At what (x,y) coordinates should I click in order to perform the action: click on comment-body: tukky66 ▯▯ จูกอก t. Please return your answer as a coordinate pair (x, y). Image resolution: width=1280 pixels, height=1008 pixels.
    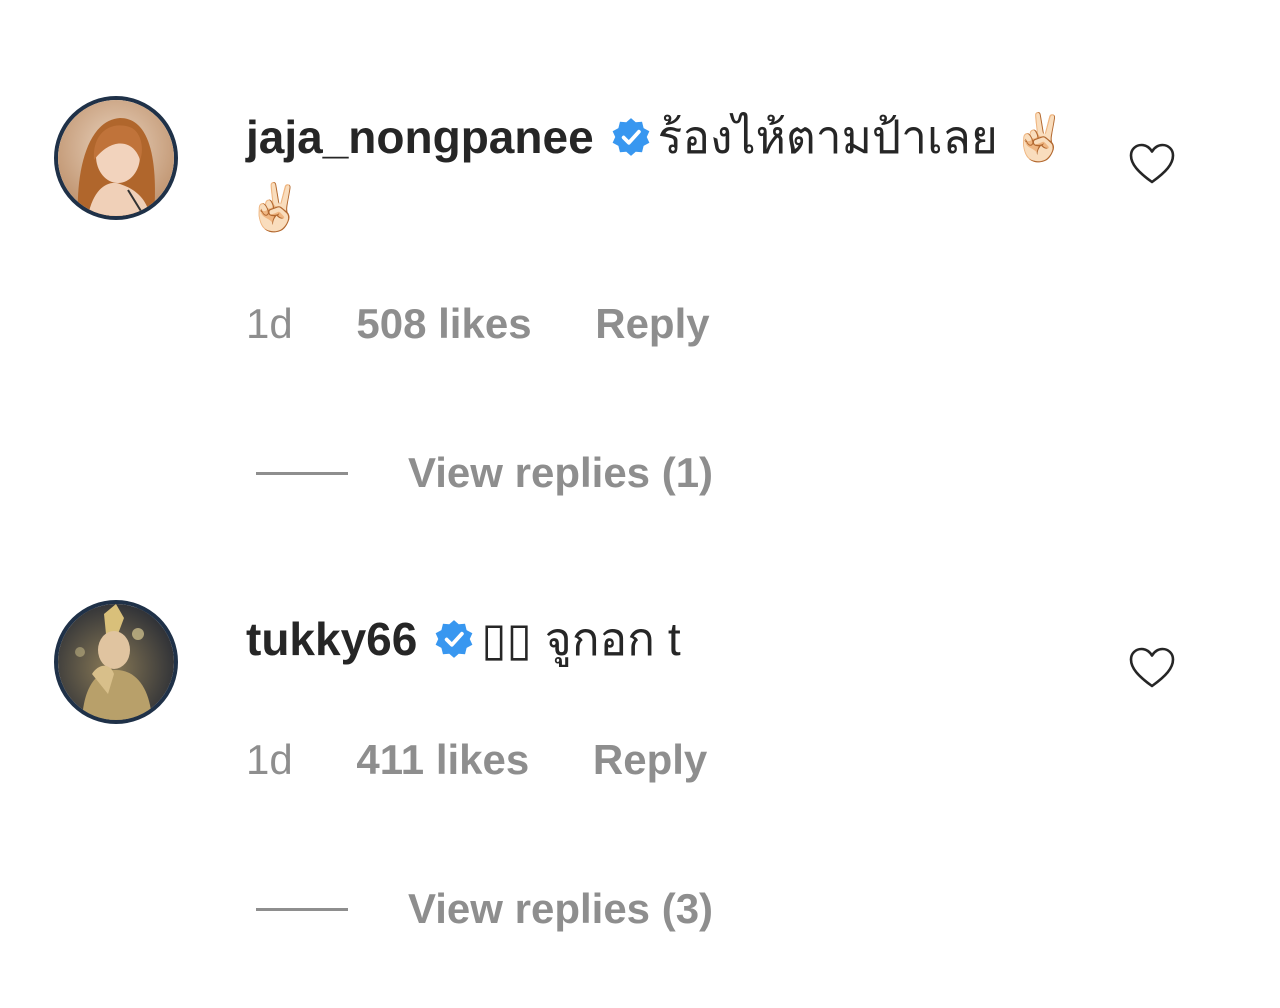
    Looking at the image, I should click on (661, 639).